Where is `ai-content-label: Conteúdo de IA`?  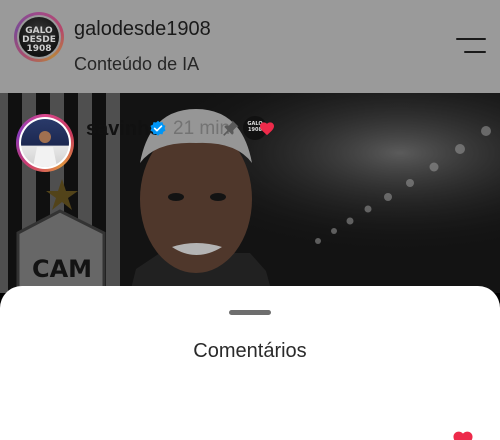
ai-content-label: Conteúdo de IA is located at coordinates (136, 64).